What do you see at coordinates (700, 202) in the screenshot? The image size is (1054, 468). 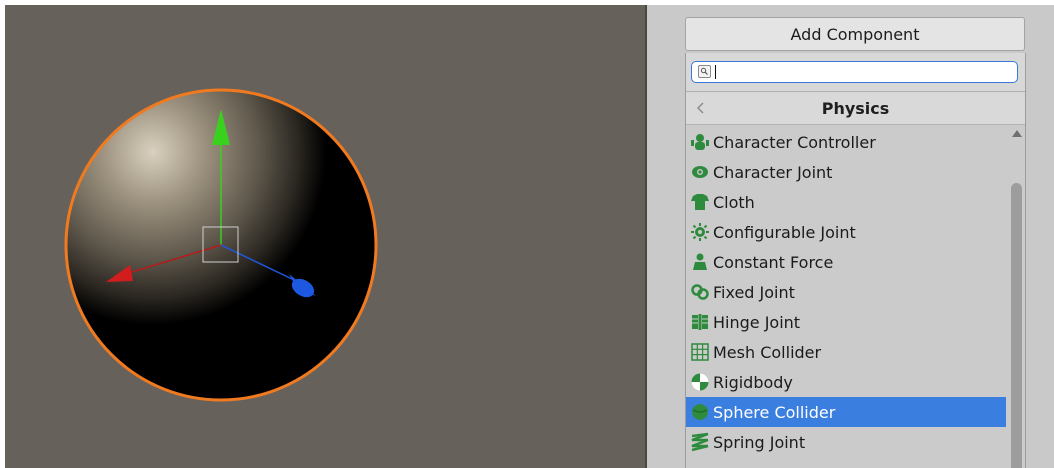 I see `cloth-icon` at bounding box center [700, 202].